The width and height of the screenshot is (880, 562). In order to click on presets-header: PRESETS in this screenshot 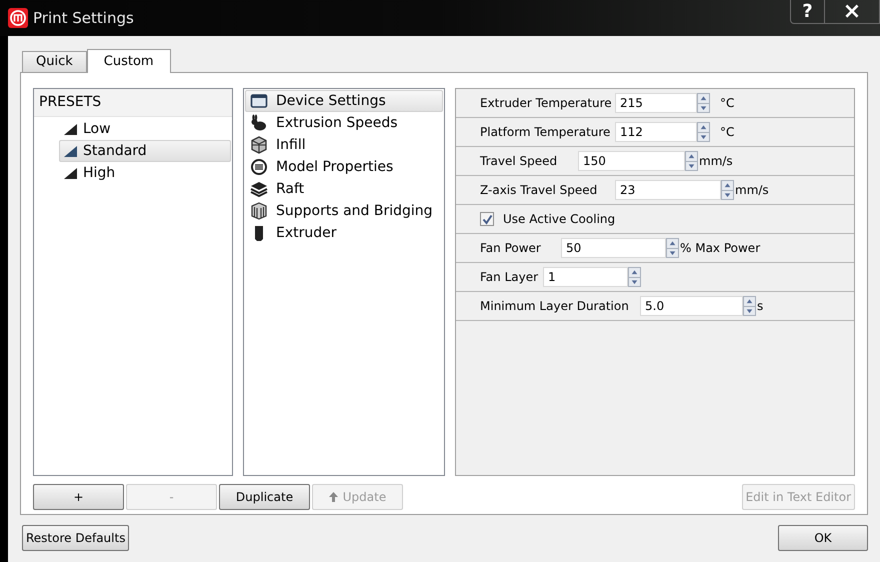, I will do `click(133, 103)`.